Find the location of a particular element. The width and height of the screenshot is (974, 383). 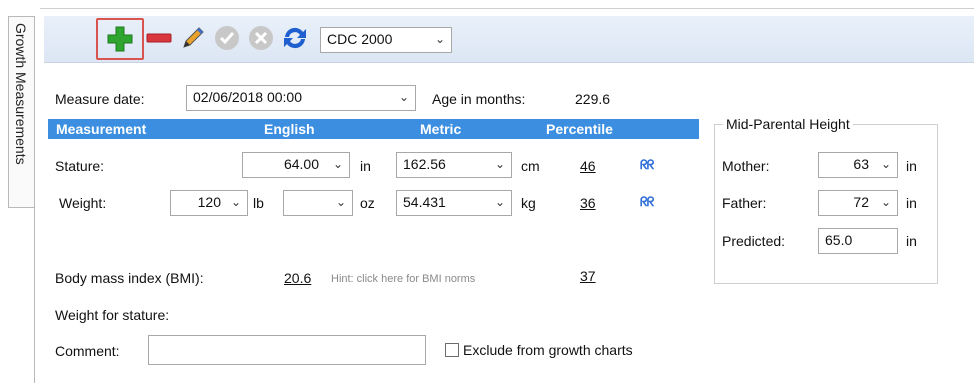

plus-icon is located at coordinates (120, 39).